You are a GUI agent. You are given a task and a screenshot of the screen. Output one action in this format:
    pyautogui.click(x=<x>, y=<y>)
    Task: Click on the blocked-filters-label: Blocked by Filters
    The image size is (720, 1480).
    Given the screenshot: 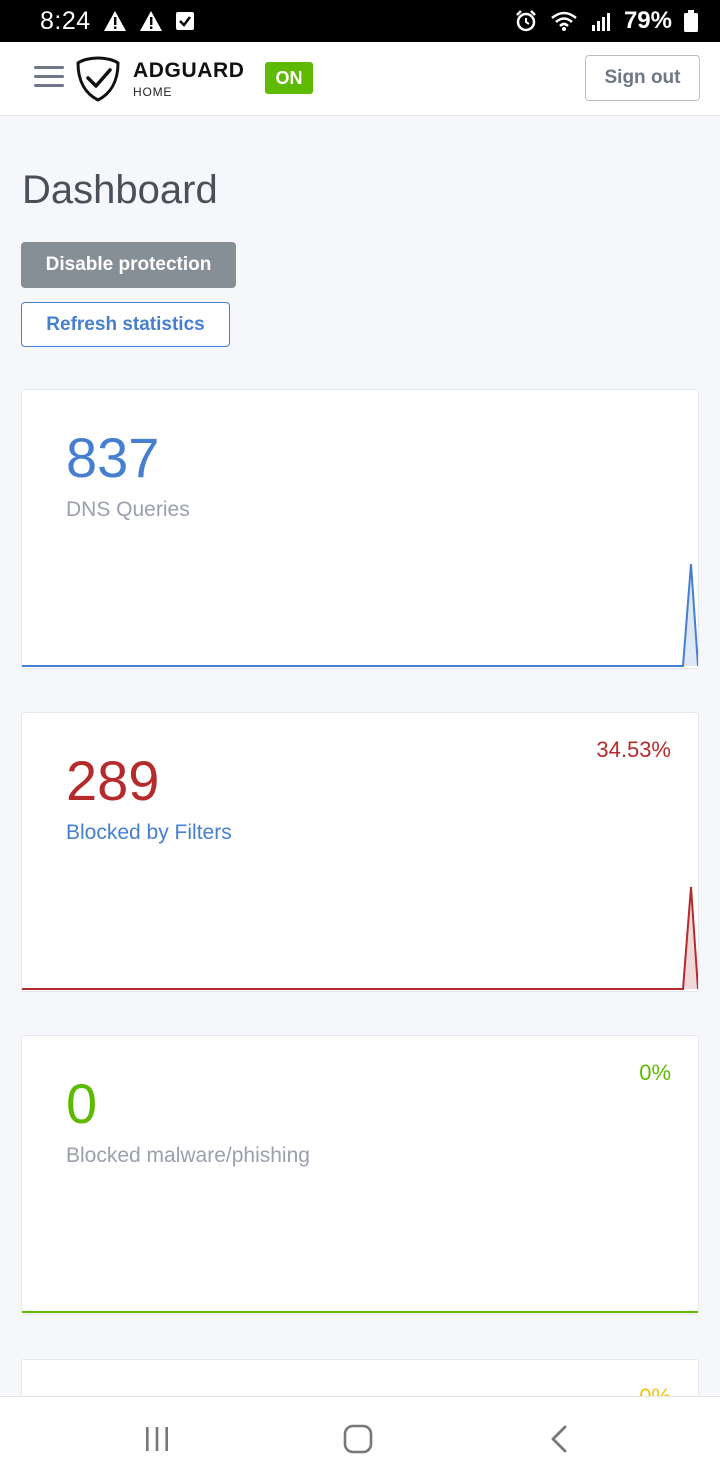 What is the action you would take?
    pyautogui.click(x=149, y=832)
    